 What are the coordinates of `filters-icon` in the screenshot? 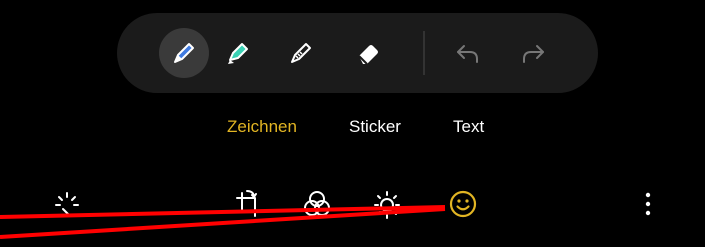 It's located at (317, 203).